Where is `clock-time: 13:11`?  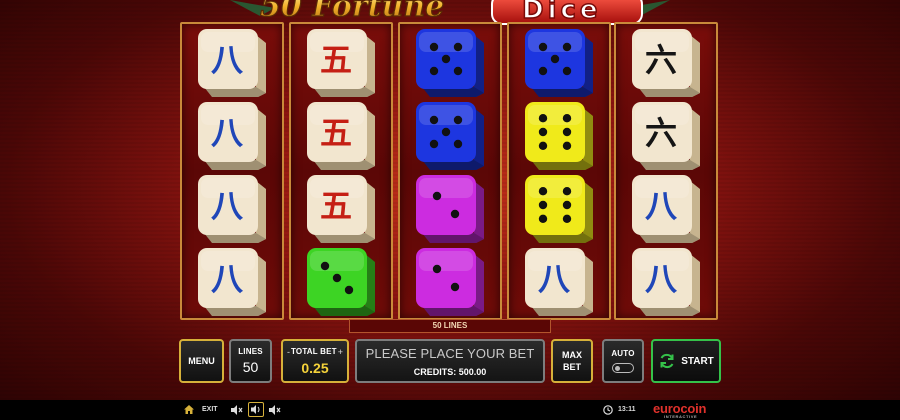 clock-time: 13:11 is located at coordinates (627, 409).